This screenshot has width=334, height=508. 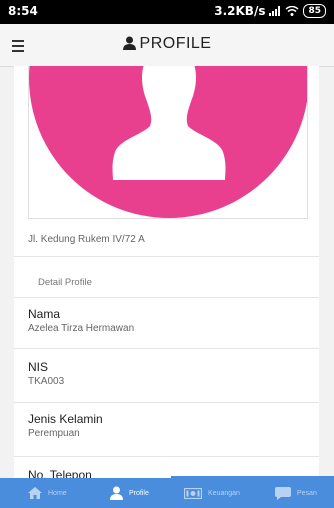 What do you see at coordinates (224, 493) in the screenshot?
I see `nav-label-keuangan: Keuangan` at bounding box center [224, 493].